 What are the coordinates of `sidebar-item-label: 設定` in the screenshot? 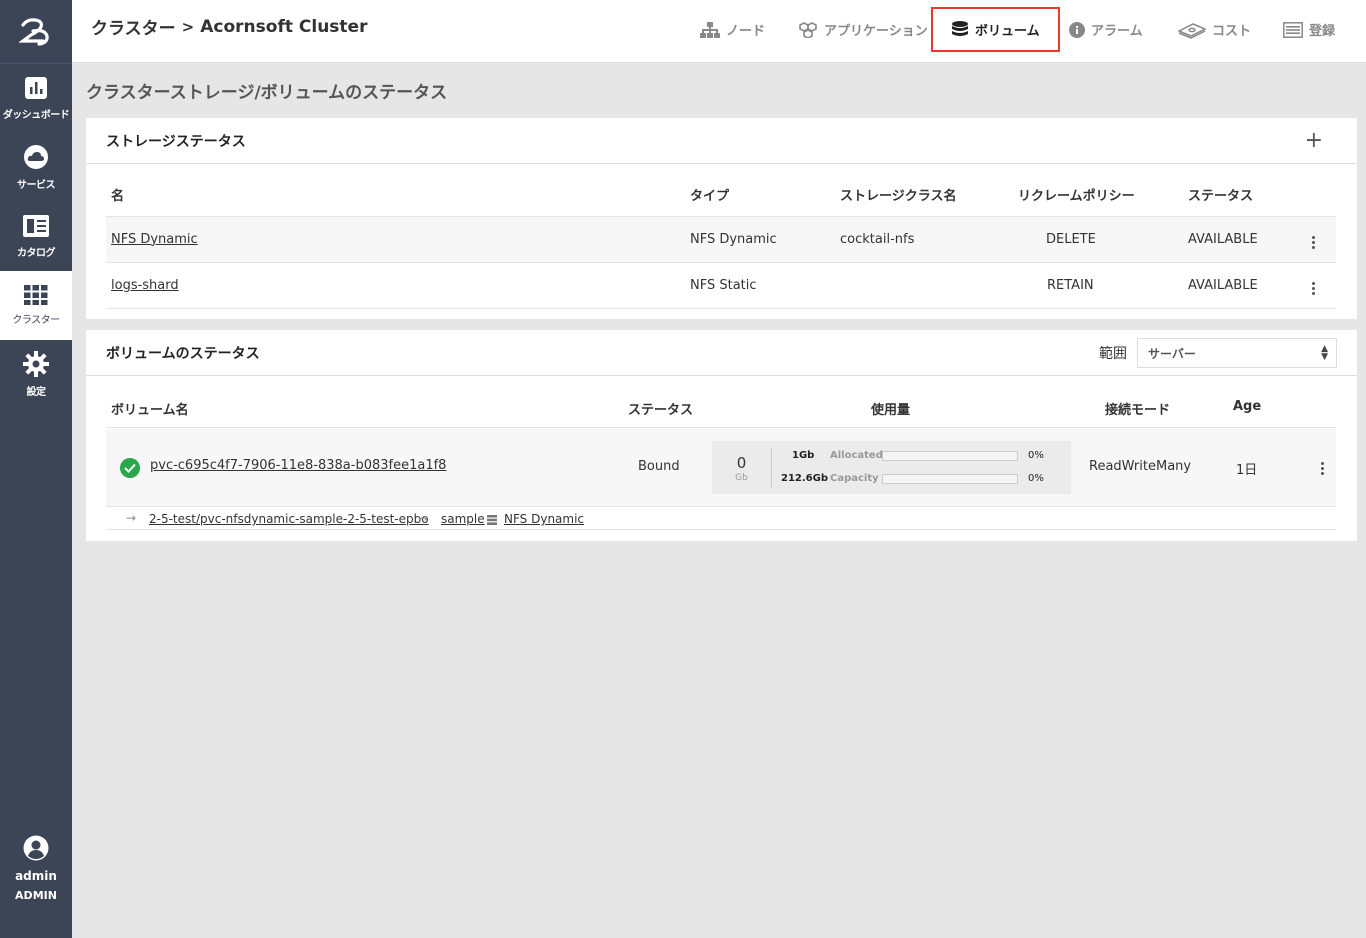 It's located at (36, 392).